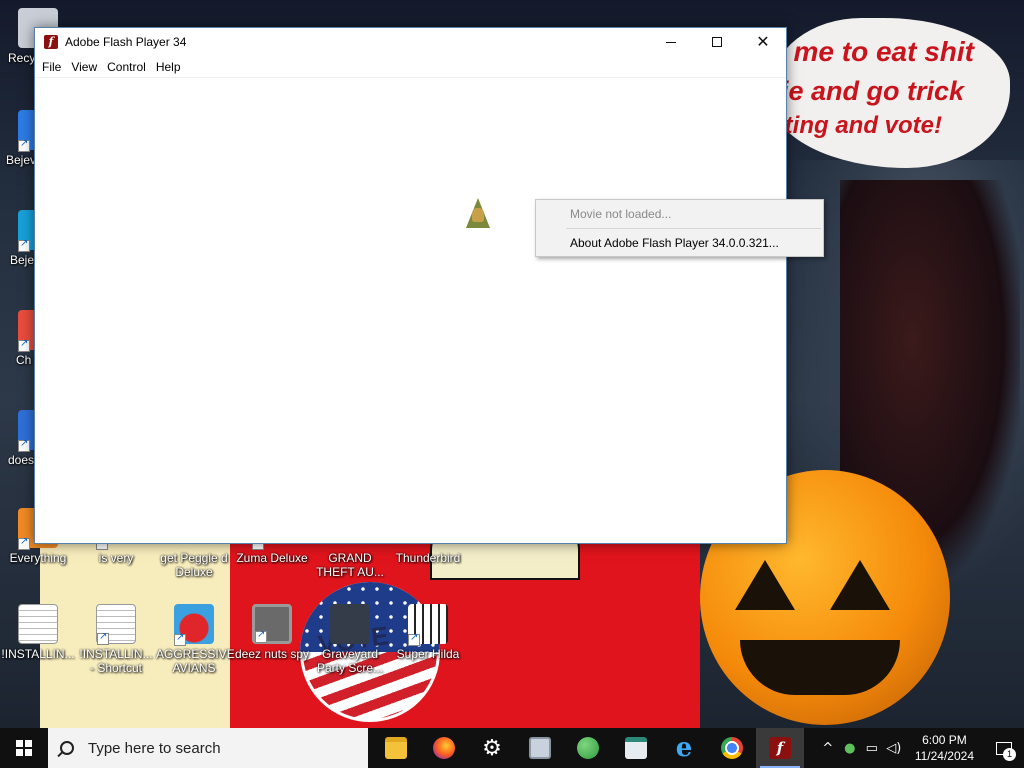 This screenshot has height=768, width=1024. Describe the element at coordinates (350, 624) in the screenshot. I see `graveyard-icon` at that location.